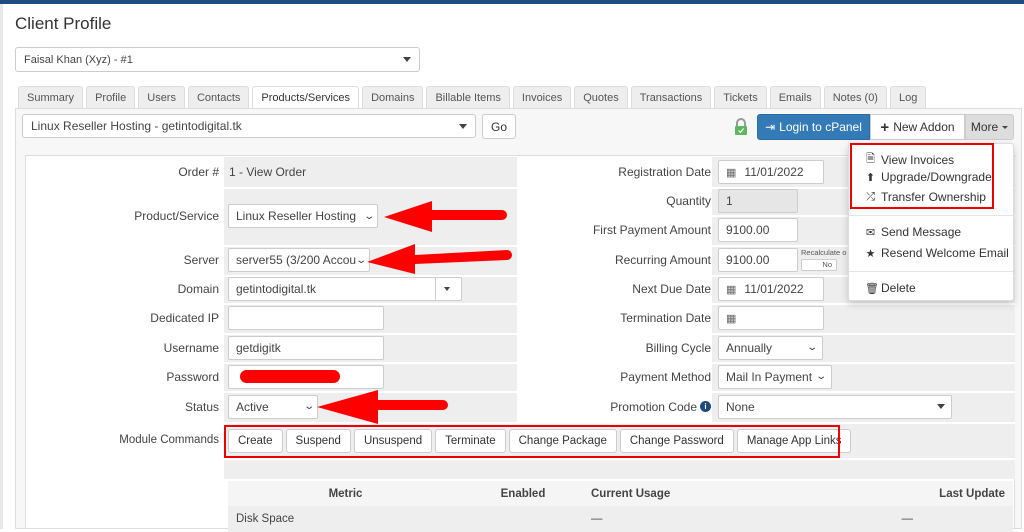 The height and width of the screenshot is (532, 1024). What do you see at coordinates (770, 347) in the screenshot?
I see `billing-cycle-field: Annually ⌄` at bounding box center [770, 347].